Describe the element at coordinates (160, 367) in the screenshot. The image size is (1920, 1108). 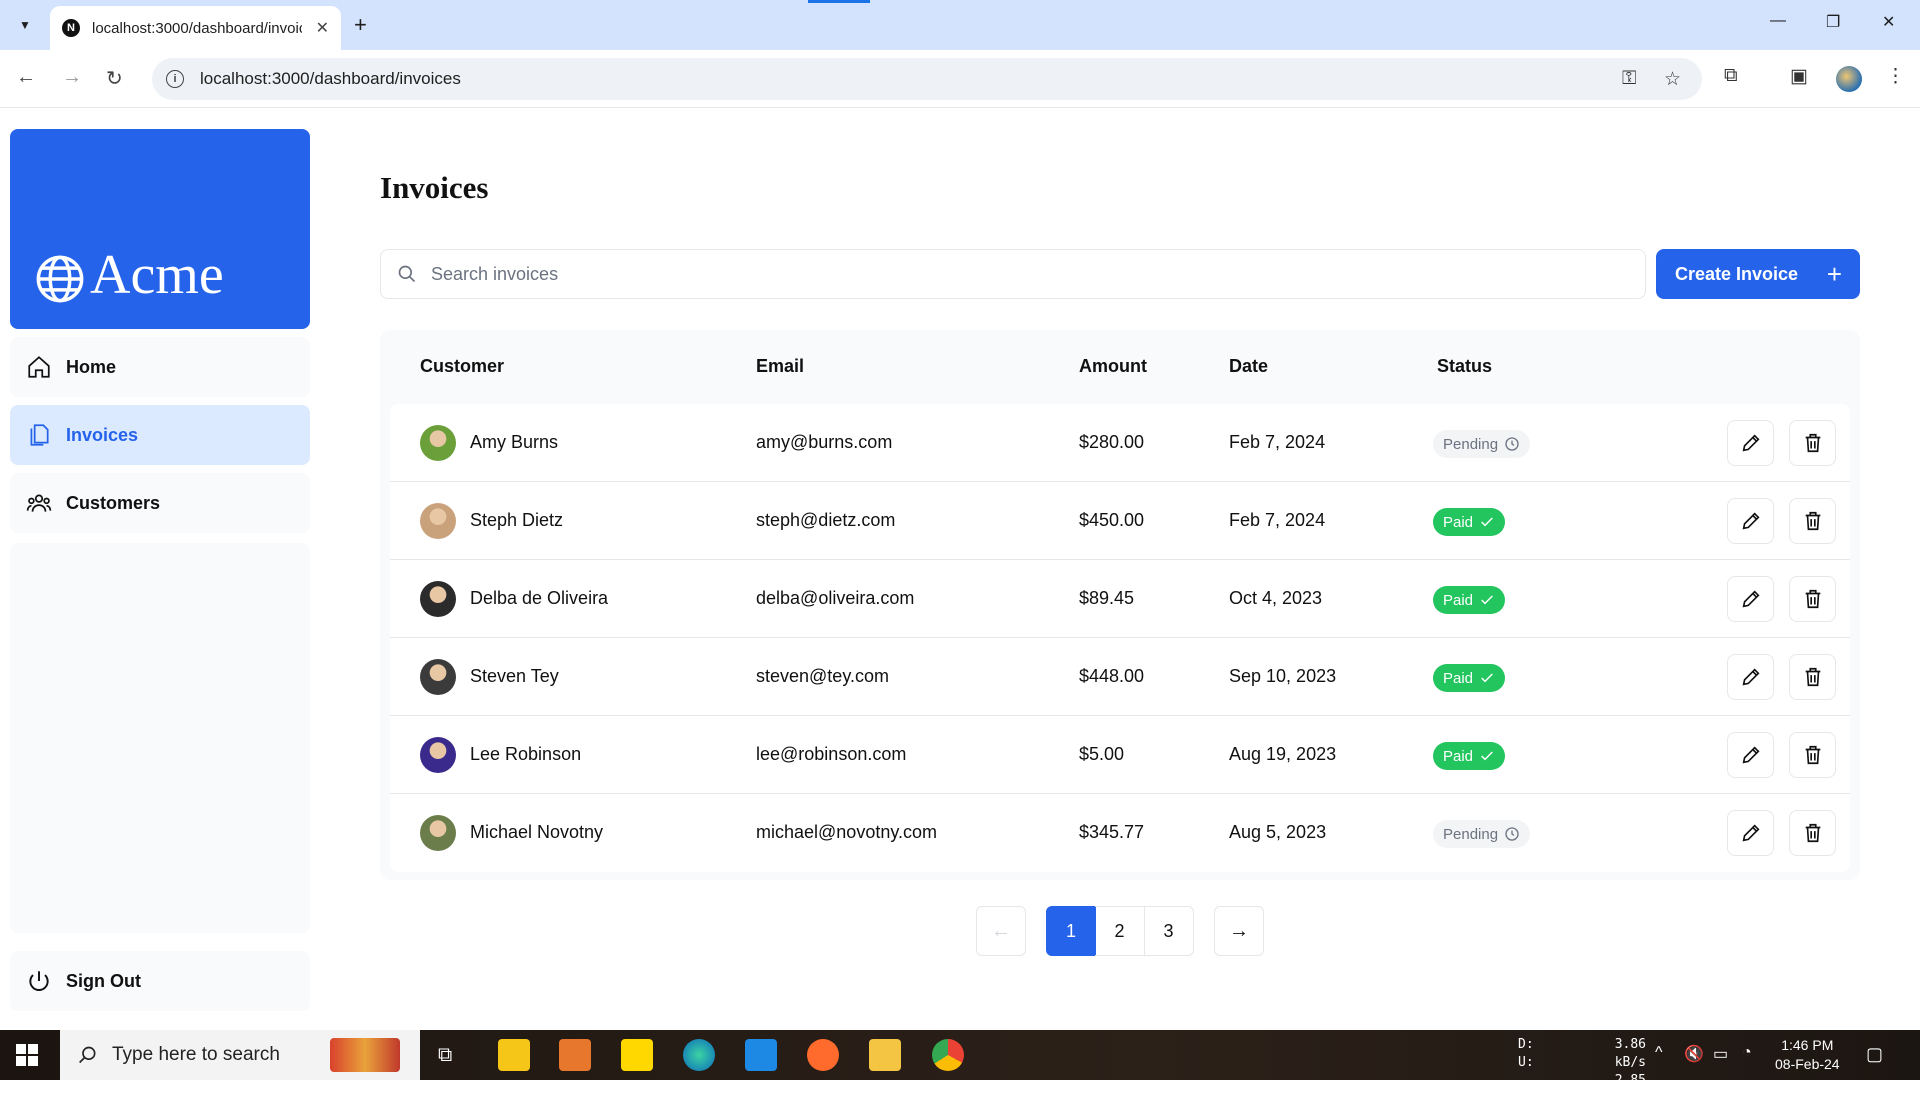
I see `sidebar-item-home: Home` at that location.